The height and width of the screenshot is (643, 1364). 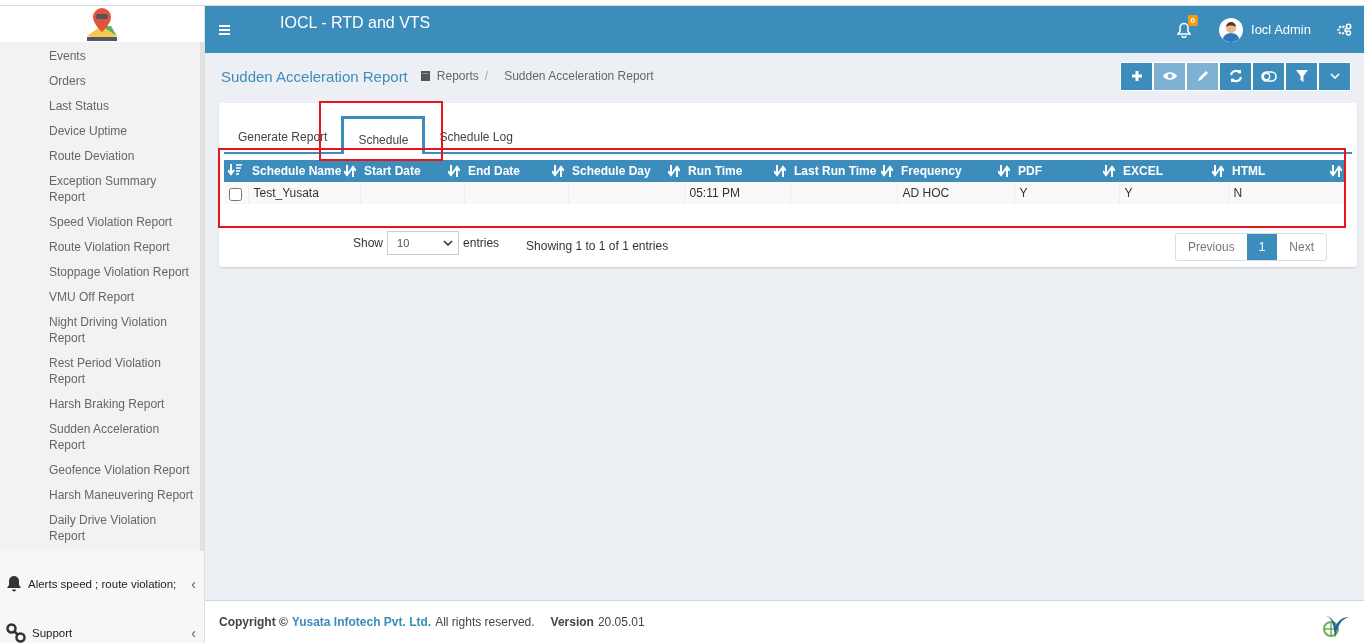 I want to click on table-info: Showing 1 to 1 of 1 entries, so click(x=597, y=246).